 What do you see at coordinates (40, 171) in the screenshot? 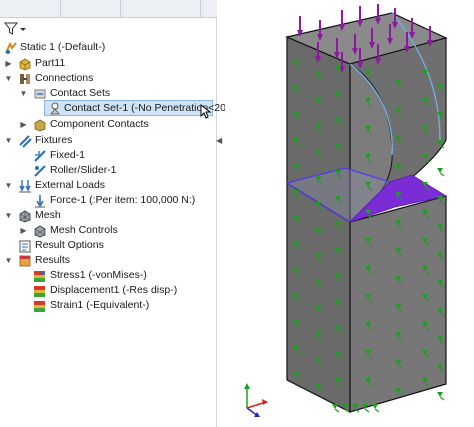
I see `roller-slider-icon` at bounding box center [40, 171].